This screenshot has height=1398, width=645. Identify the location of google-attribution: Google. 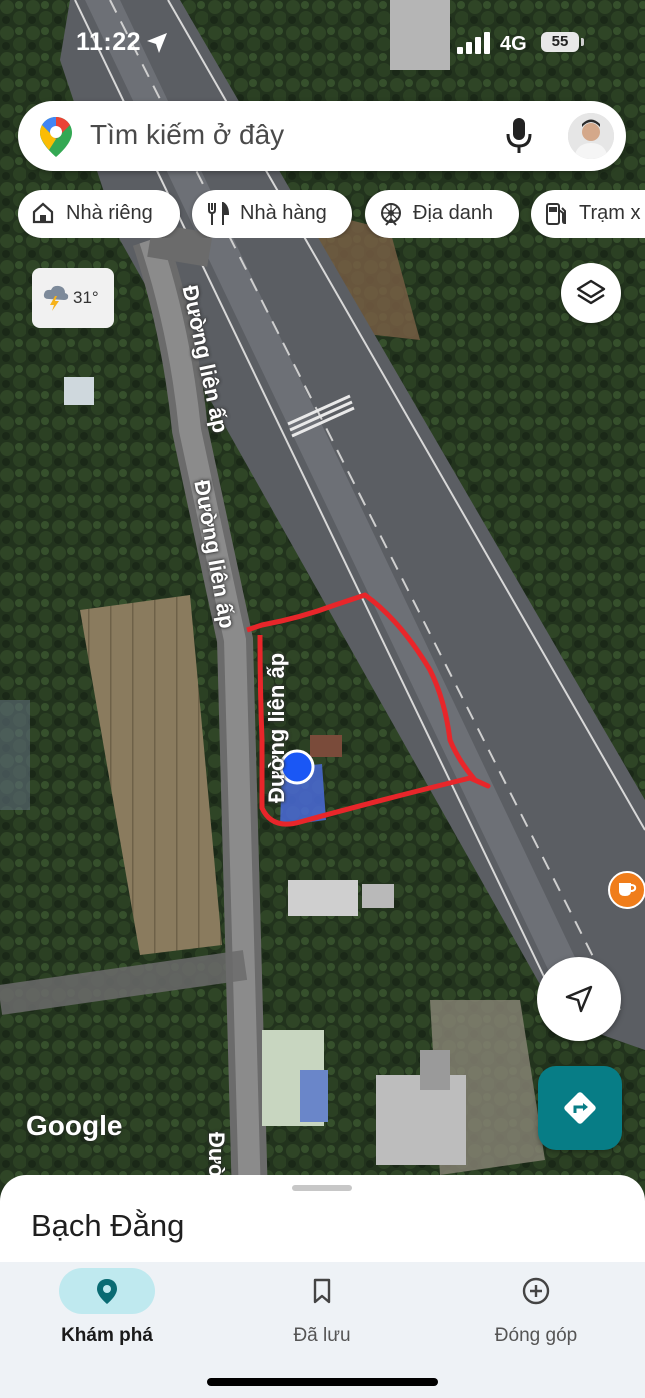
(74, 1125).